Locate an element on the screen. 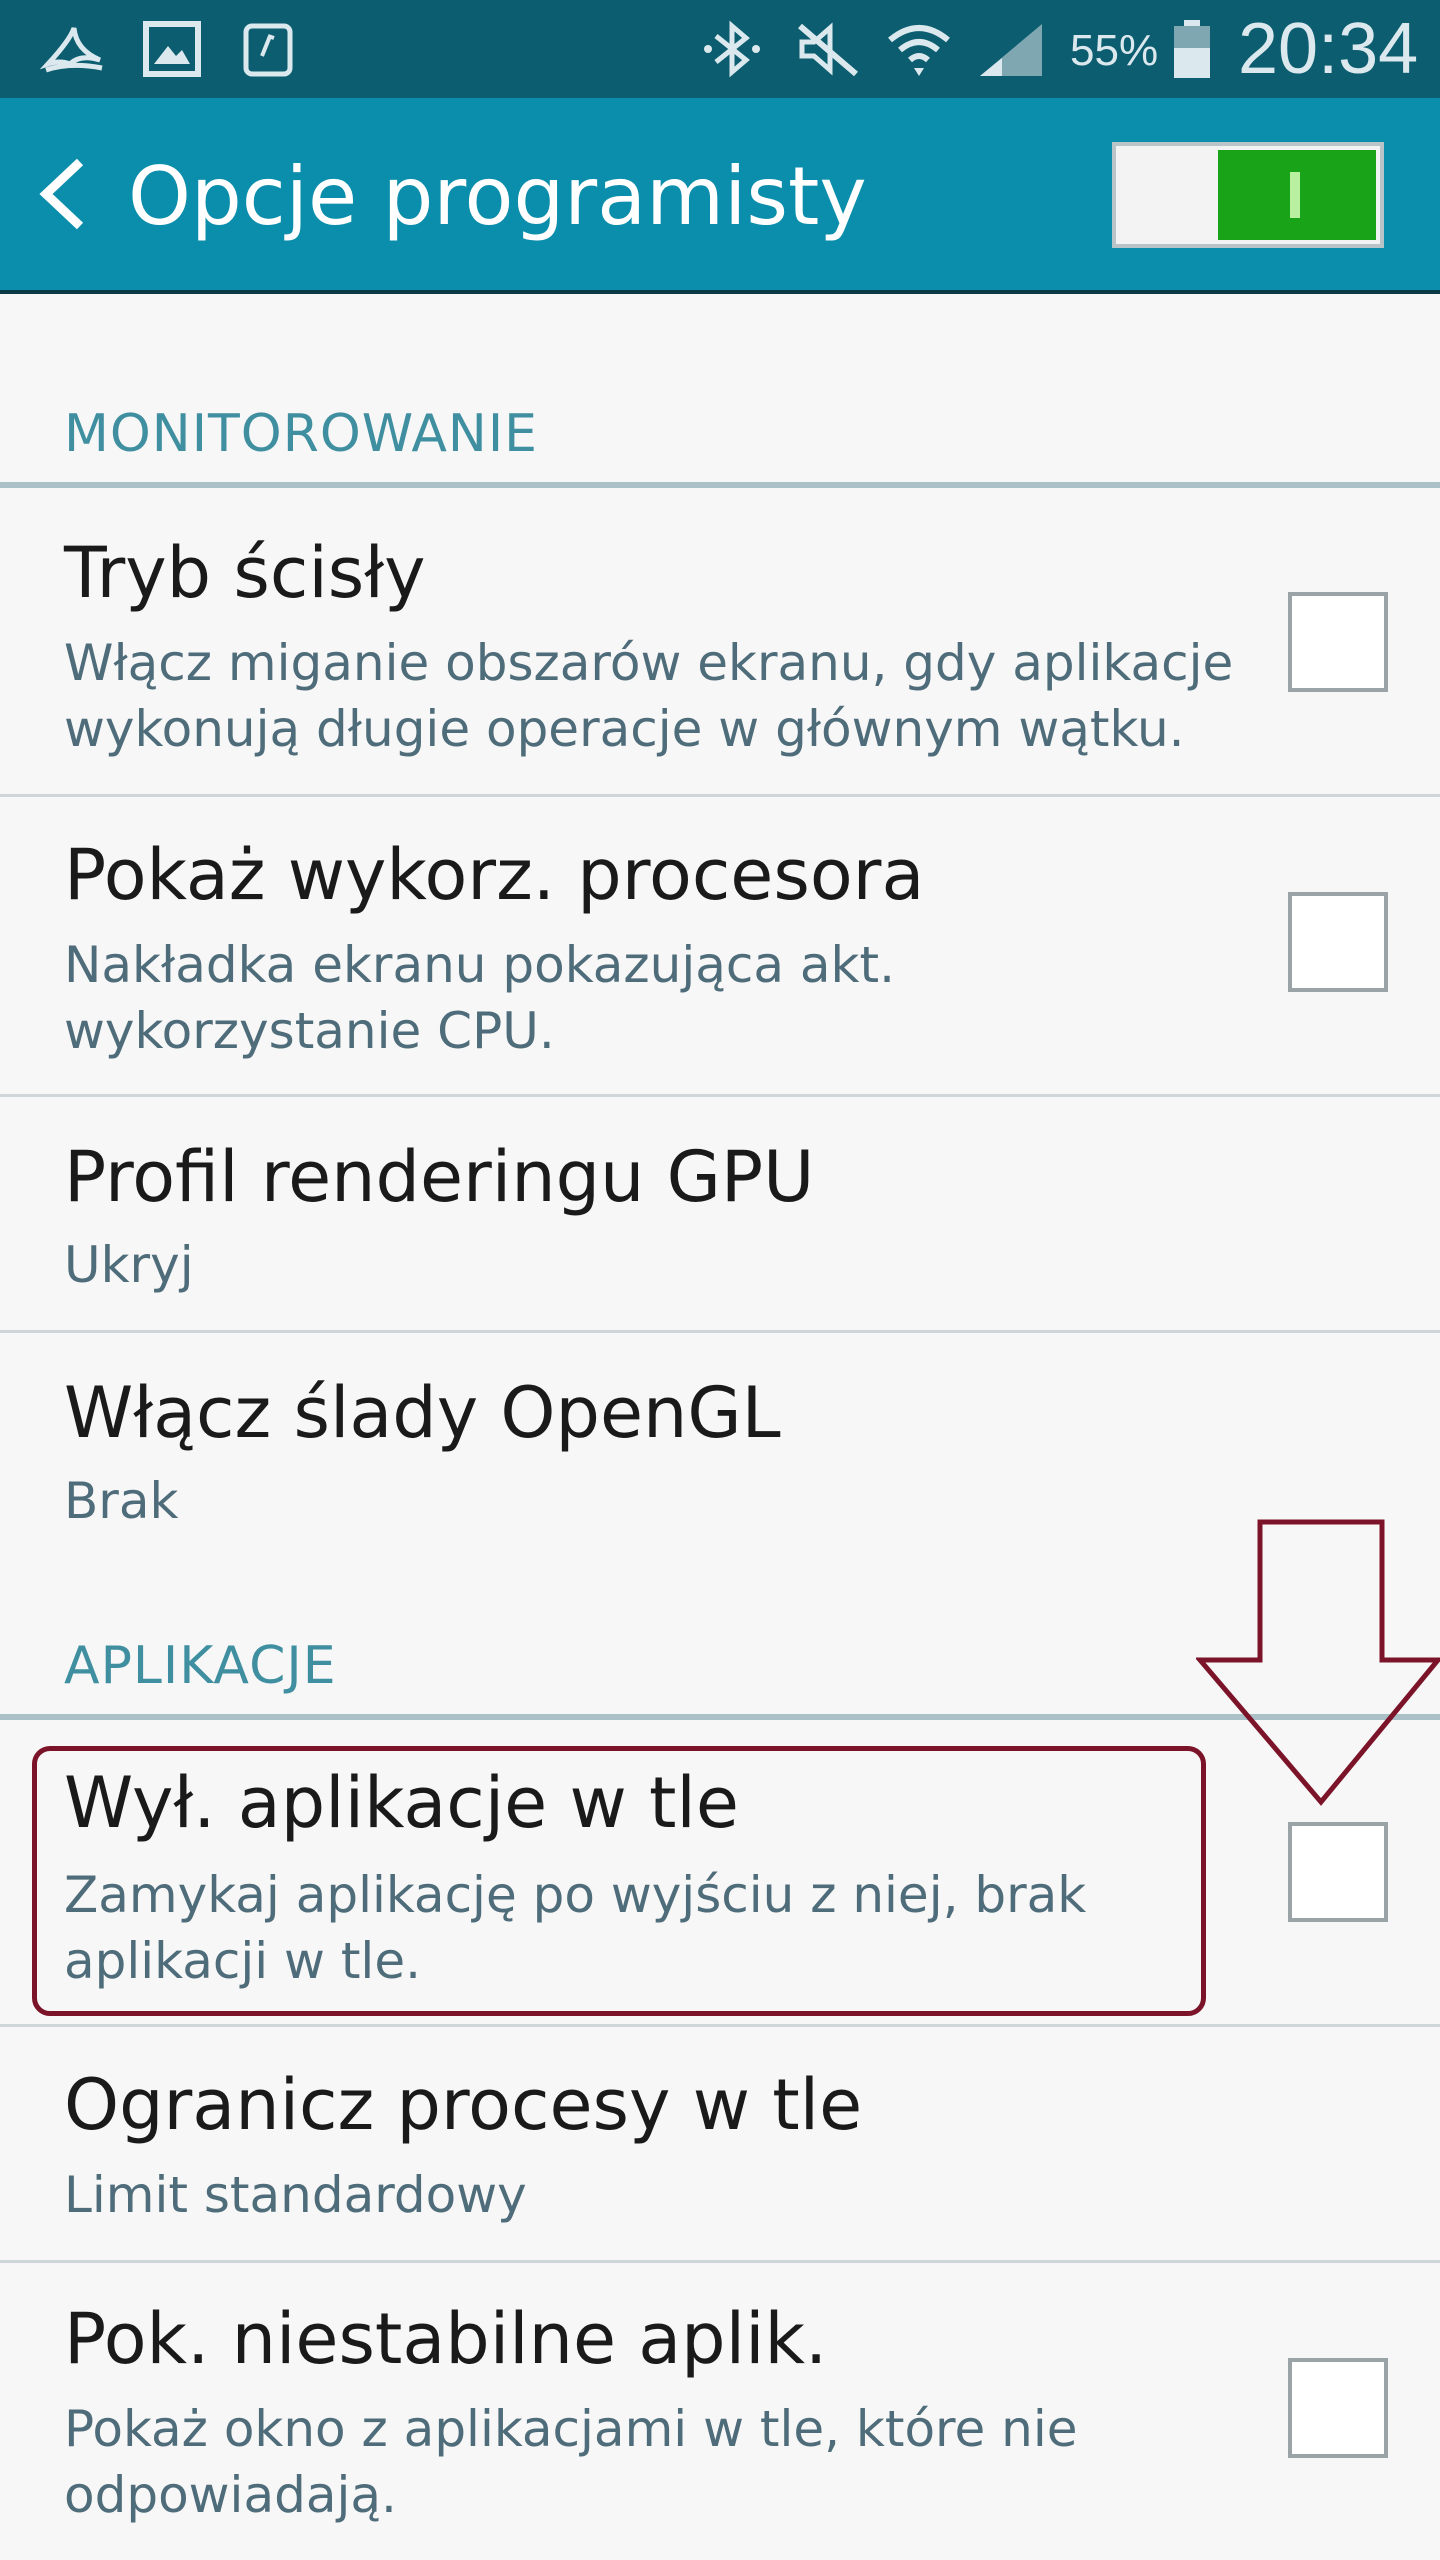 The image size is (1440, 2560). pref-summary: Brak is located at coordinates (121, 1501).